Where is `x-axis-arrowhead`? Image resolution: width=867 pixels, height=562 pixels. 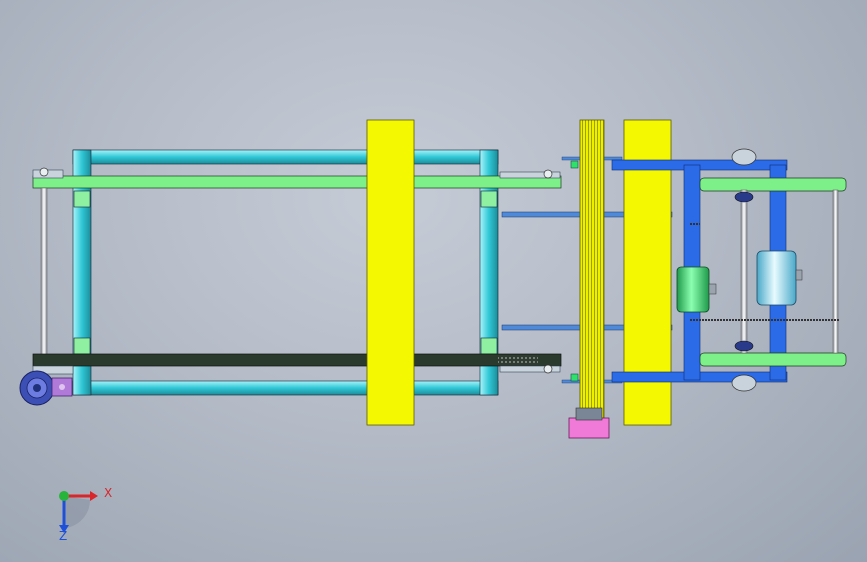
x-axis-arrowhead is located at coordinates (94, 496).